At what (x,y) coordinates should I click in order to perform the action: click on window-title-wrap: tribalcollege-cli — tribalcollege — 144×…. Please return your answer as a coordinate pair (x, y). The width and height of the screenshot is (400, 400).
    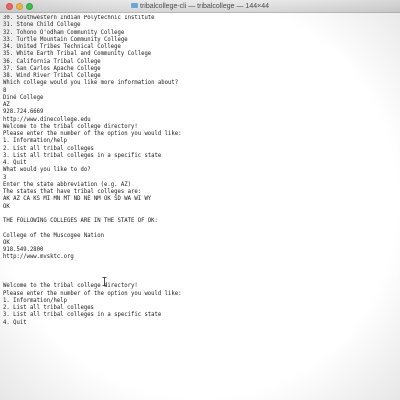
    Looking at the image, I should click on (200, 6).